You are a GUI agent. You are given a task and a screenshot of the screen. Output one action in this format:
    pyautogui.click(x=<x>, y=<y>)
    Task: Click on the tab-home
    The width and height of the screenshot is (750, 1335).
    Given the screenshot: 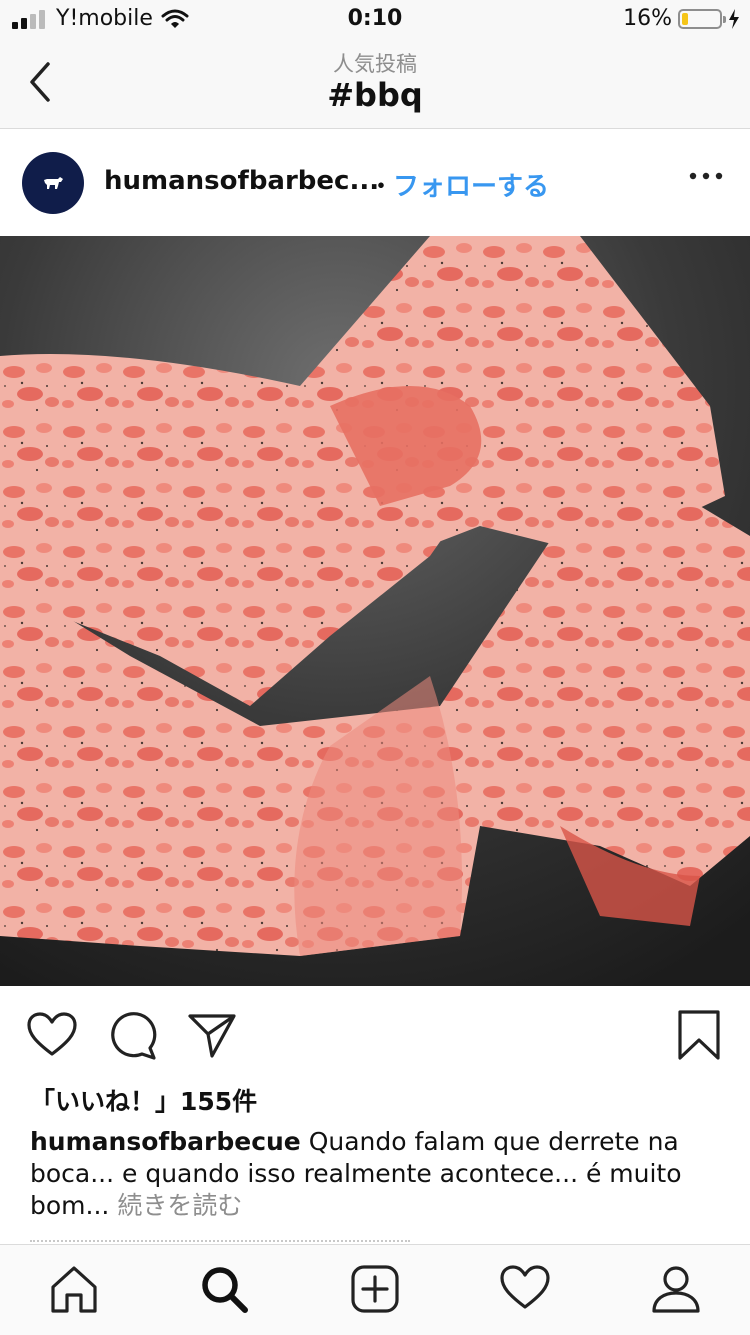 What is the action you would take?
    pyautogui.click(x=74, y=1289)
    